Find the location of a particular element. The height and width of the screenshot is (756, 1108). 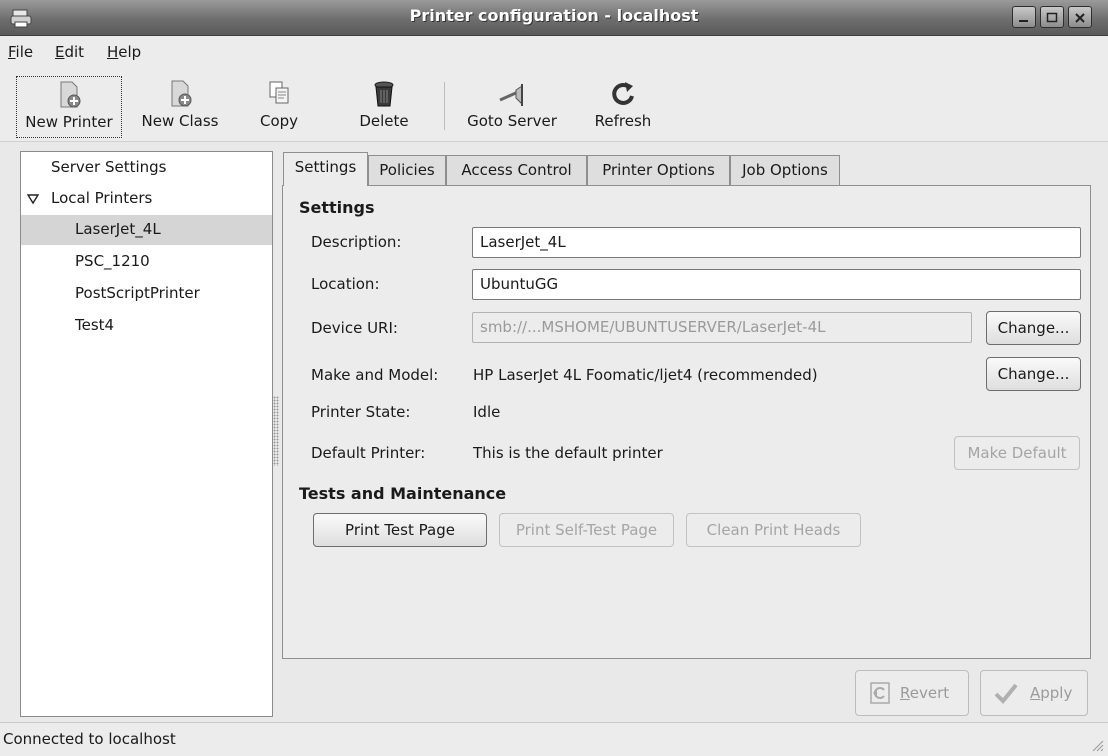

location-label: Location: is located at coordinates (345, 284).